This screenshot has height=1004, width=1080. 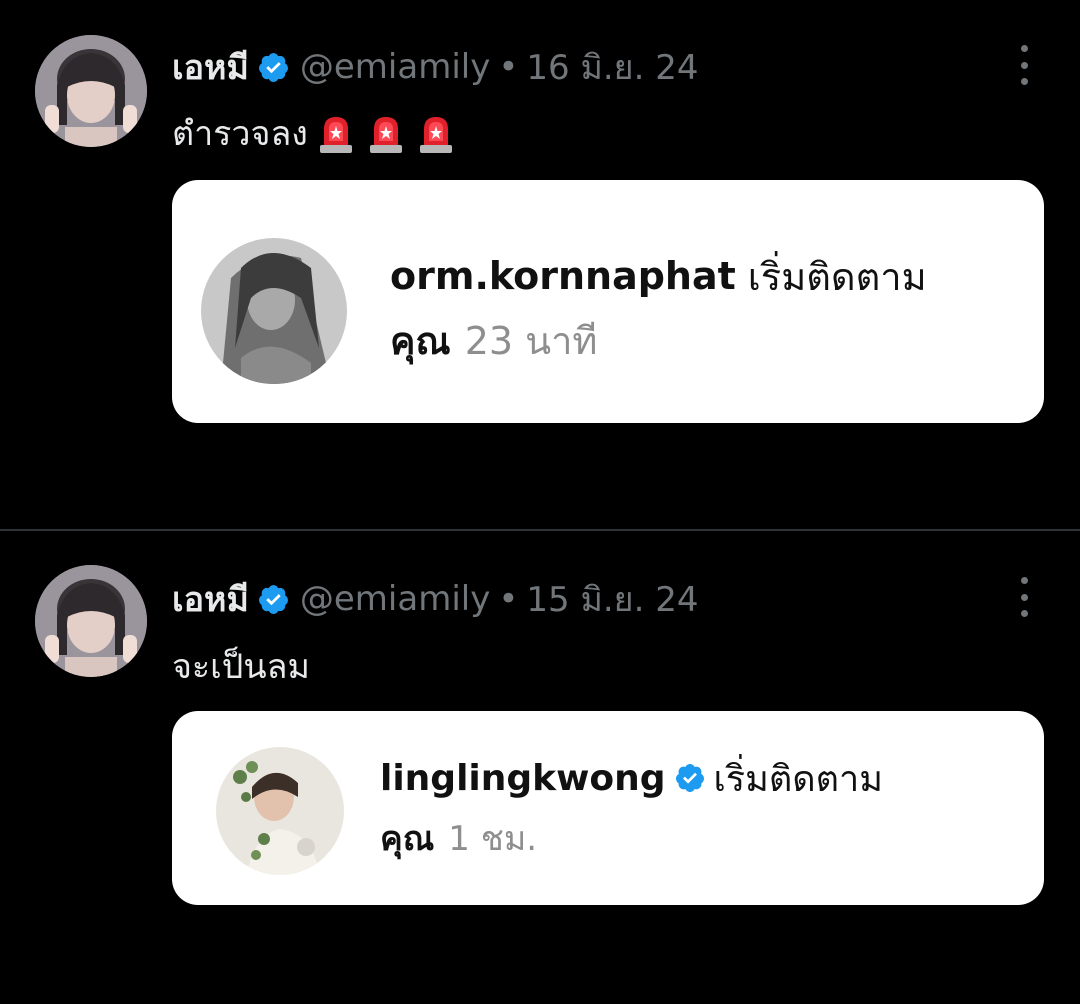 I want to click on time-ago: 1 ชม., so click(x=493, y=839).